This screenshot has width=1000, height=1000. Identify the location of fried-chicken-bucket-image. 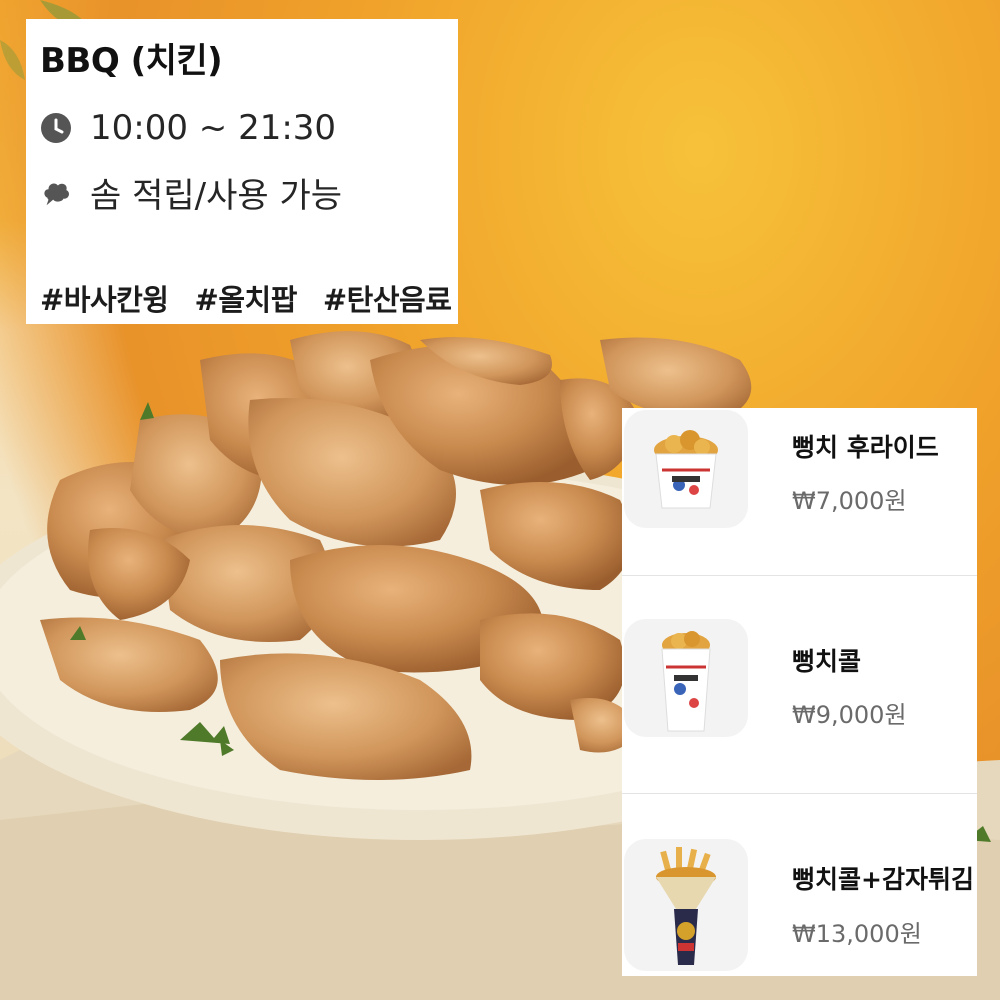
(686, 469).